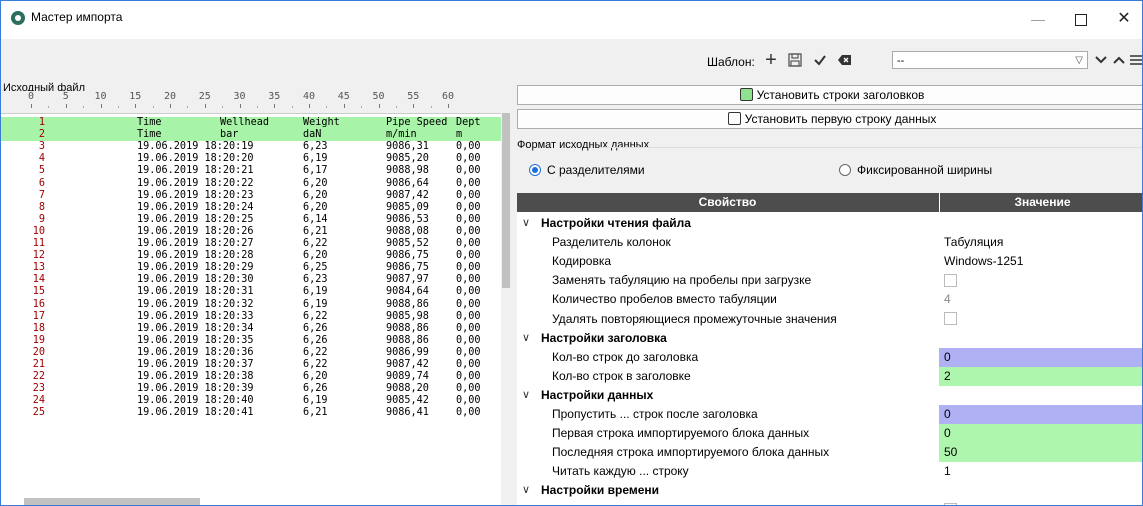 This screenshot has height=506, width=1143. What do you see at coordinates (506, 200) in the screenshot?
I see `vertical-scroll-thumb` at bounding box center [506, 200].